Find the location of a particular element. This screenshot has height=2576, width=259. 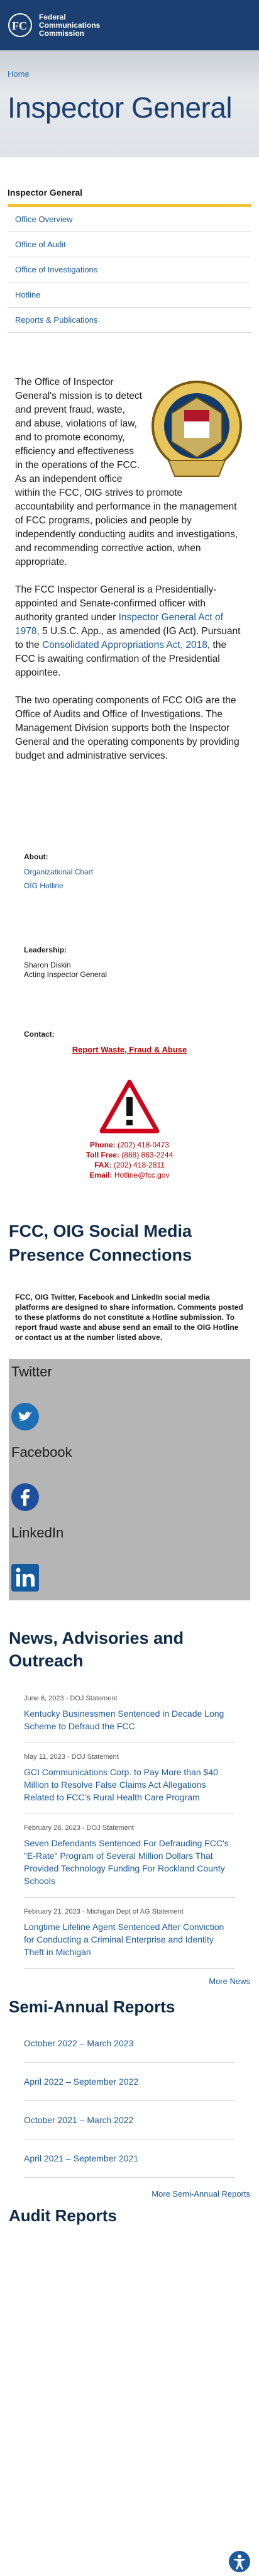

social-twitter: Twitter is located at coordinates (129, 1399).